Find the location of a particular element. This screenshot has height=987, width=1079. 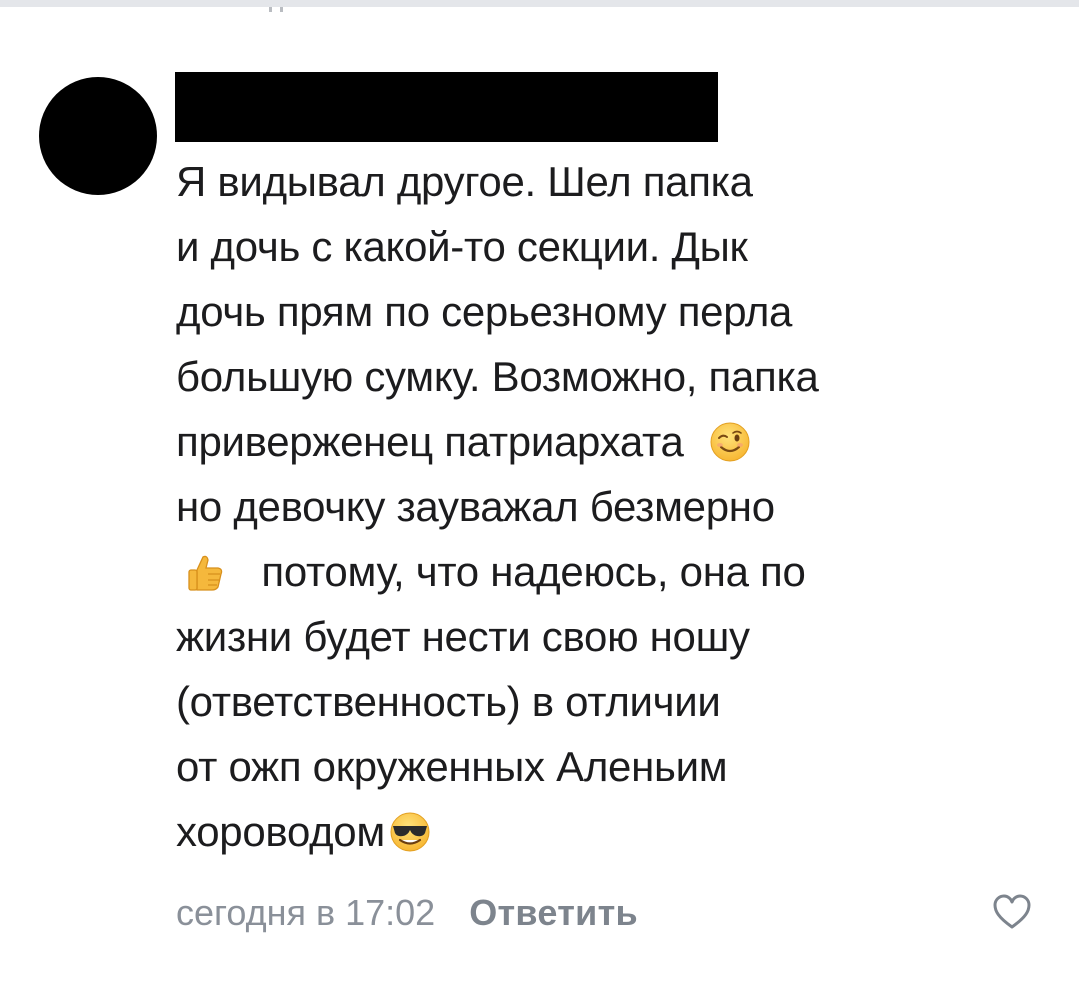

comment-line: приверженец патриархата is located at coordinates (616, 441).